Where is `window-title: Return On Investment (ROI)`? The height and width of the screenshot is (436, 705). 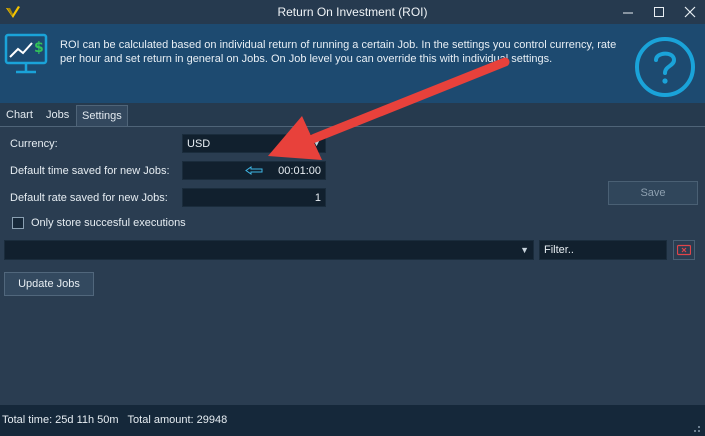 window-title: Return On Investment (ROI) is located at coordinates (352, 12).